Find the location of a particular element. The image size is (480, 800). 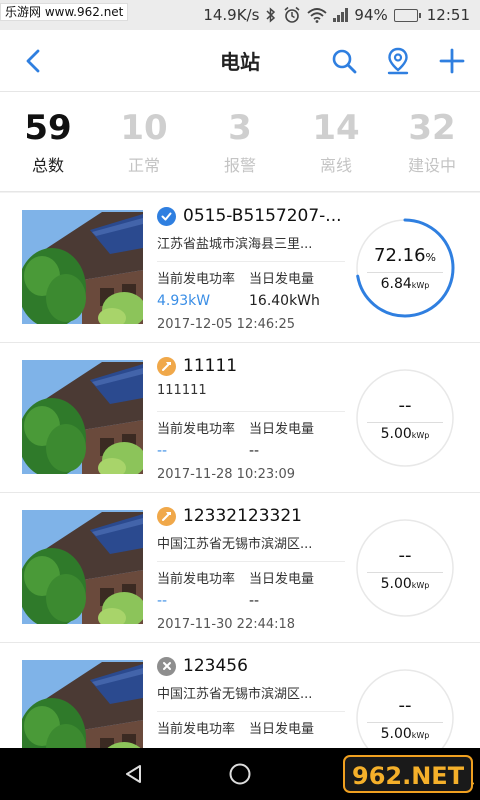

clock: 12:51 is located at coordinates (448, 15).